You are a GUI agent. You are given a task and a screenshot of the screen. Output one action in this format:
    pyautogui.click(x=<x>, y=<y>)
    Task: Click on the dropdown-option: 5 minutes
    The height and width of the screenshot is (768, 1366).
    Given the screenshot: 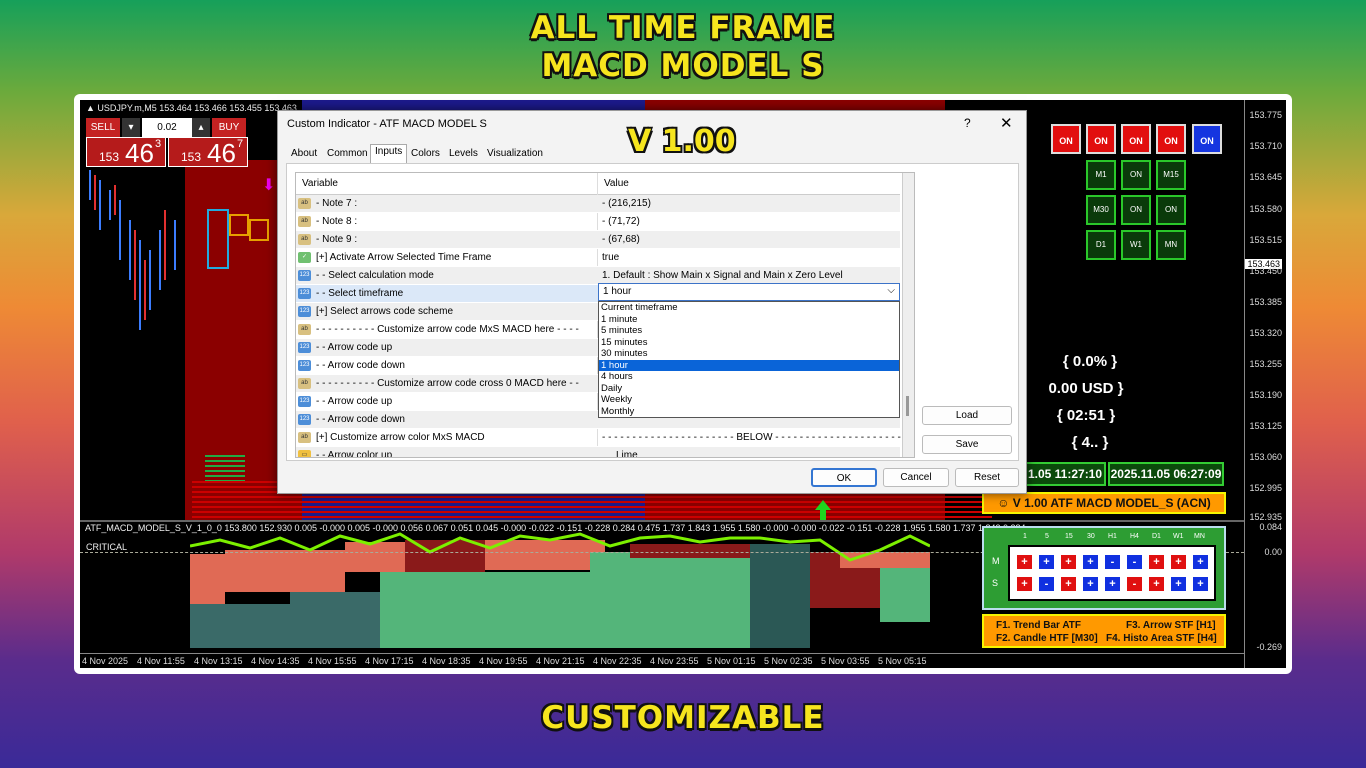 What is the action you would take?
    pyautogui.click(x=749, y=331)
    